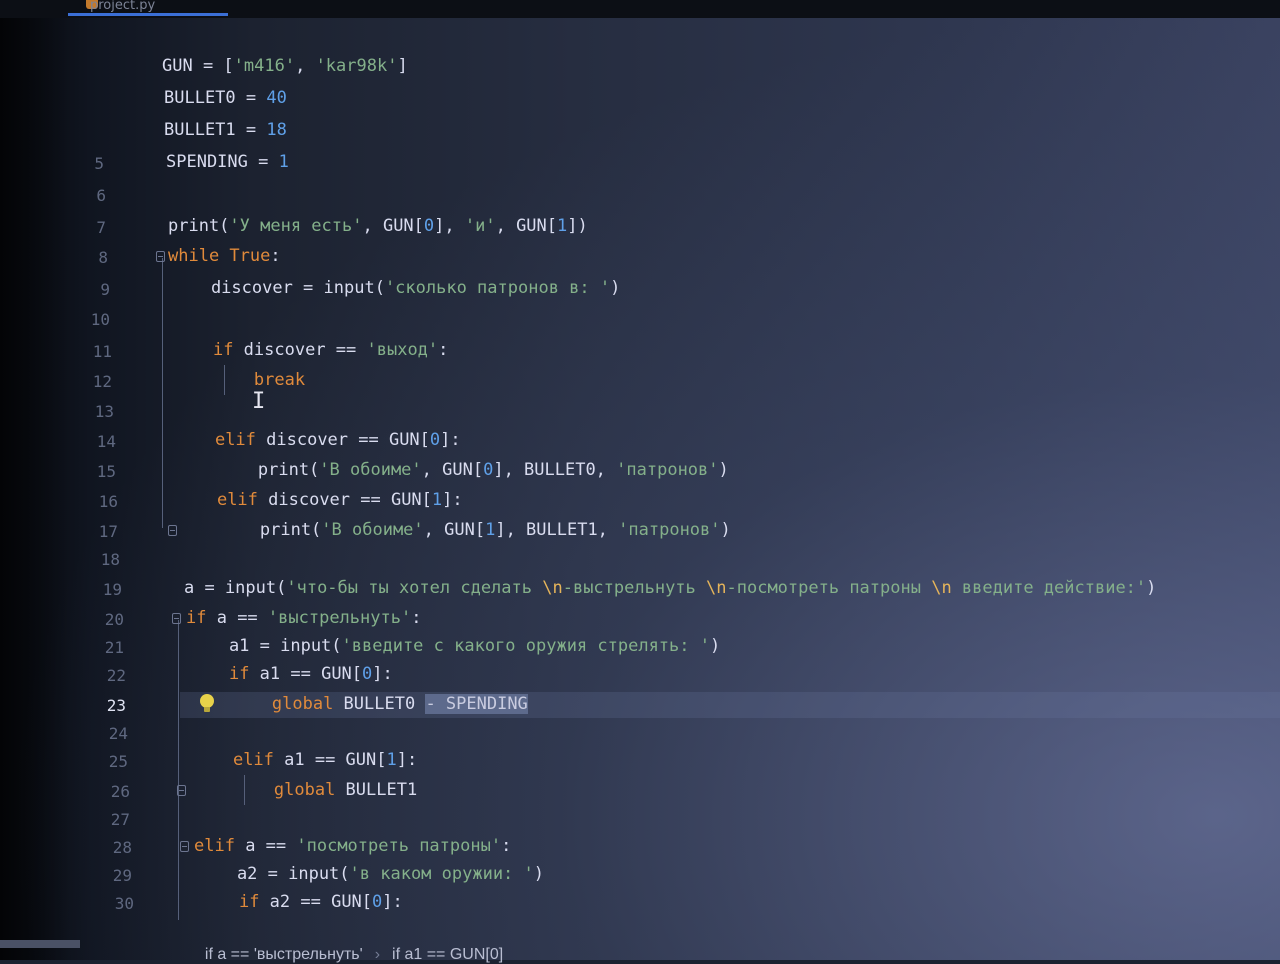 This screenshot has width=1280, height=964. What do you see at coordinates (103, 257) in the screenshot?
I see `line-number: 8` at bounding box center [103, 257].